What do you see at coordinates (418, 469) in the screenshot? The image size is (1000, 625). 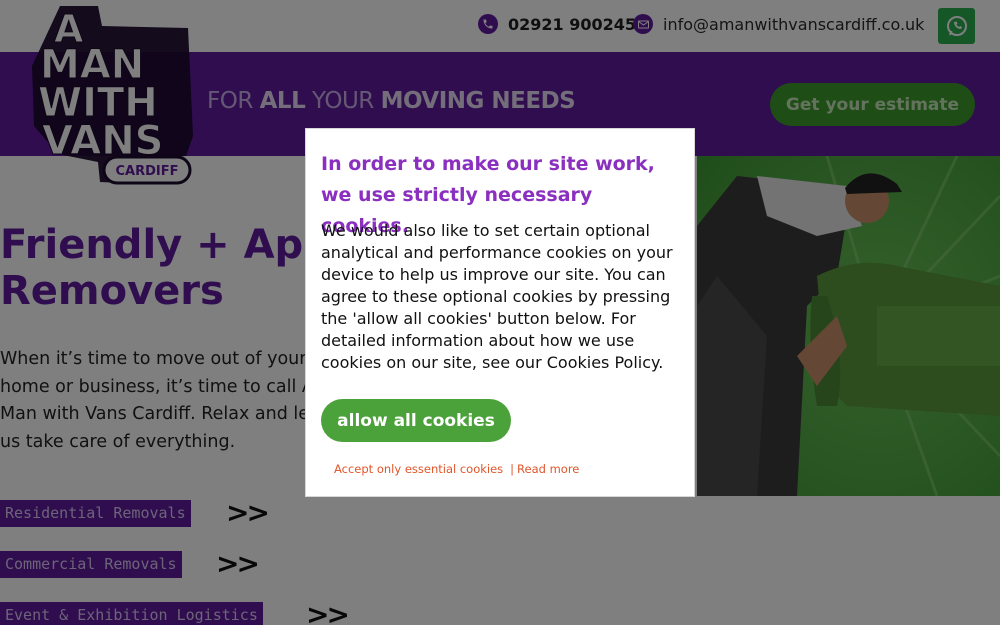 I see `accept-essential-cookies-link: Accept only essential cookies` at bounding box center [418, 469].